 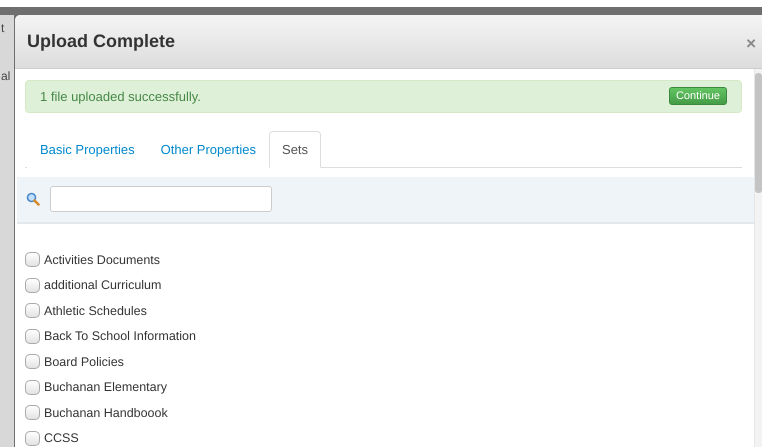 I want to click on background-text: t, so click(x=2, y=28).